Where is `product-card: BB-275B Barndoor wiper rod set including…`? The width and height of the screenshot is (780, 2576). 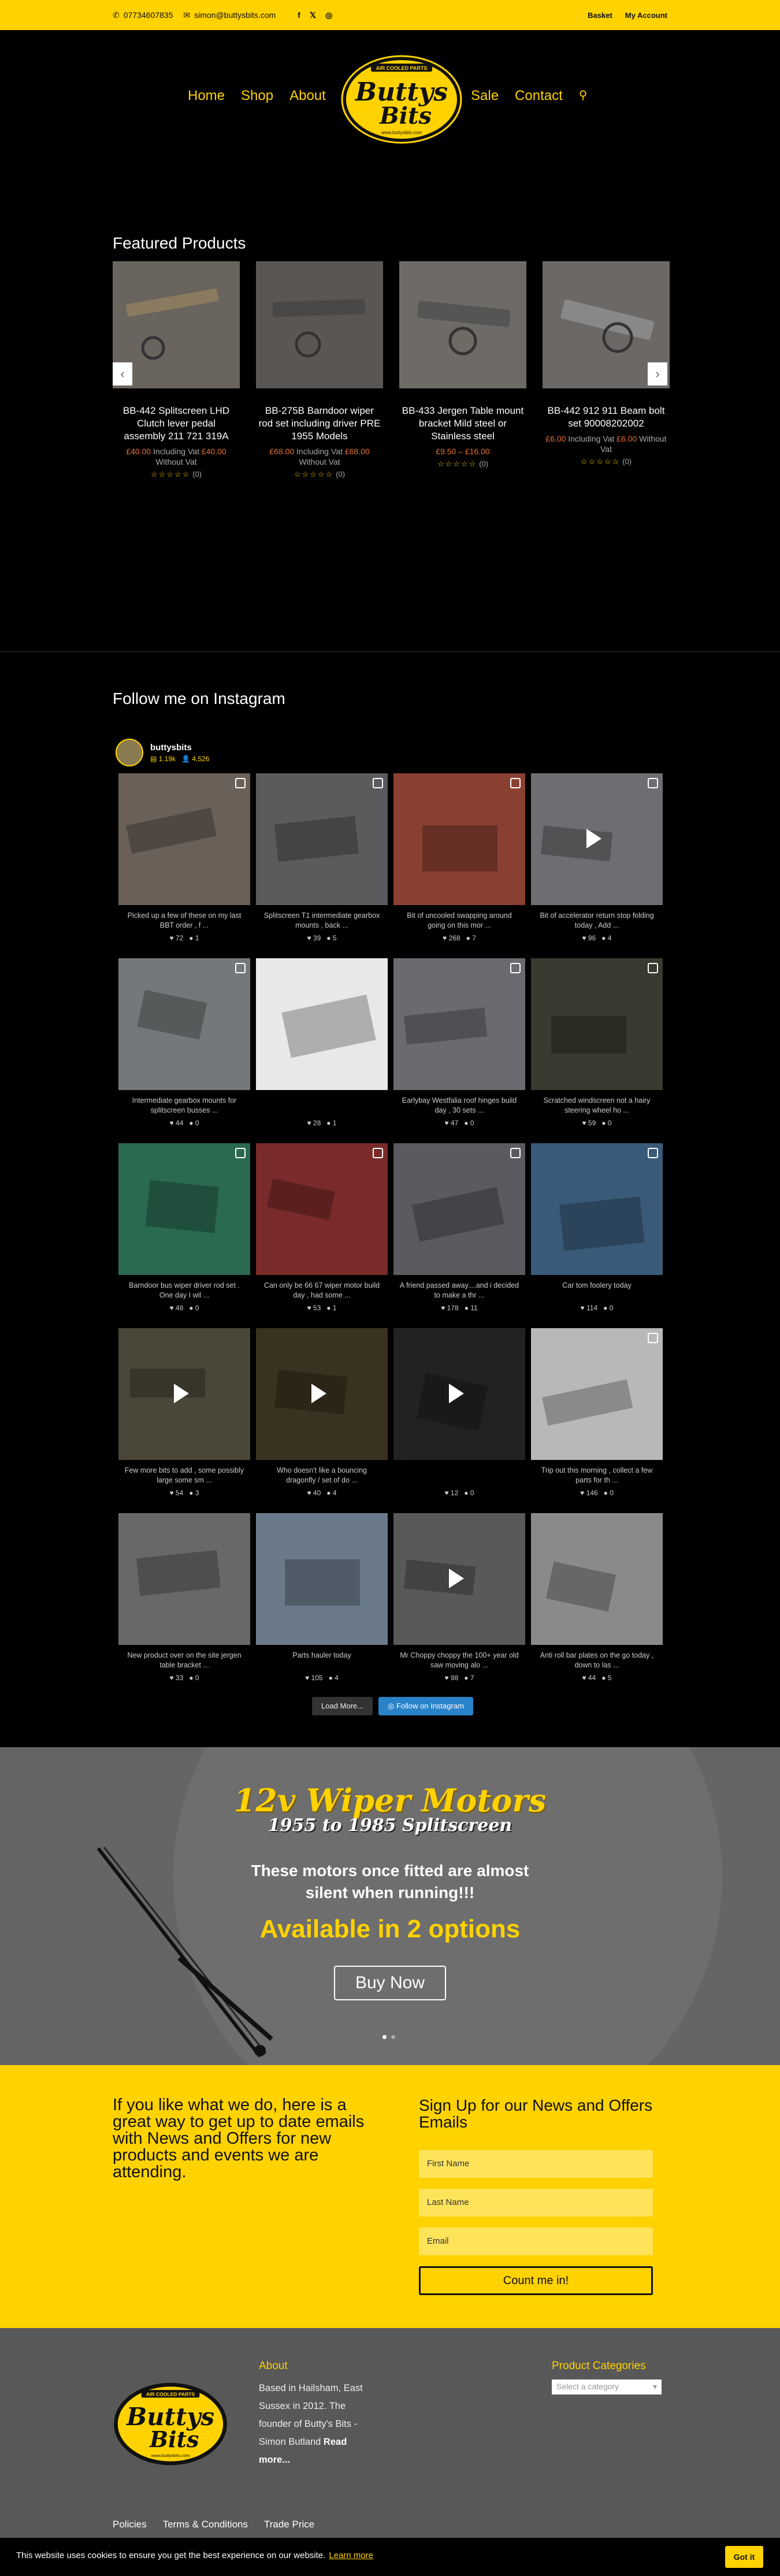
product-card: BB-275B Barndoor wiper rod set including… is located at coordinates (319, 370).